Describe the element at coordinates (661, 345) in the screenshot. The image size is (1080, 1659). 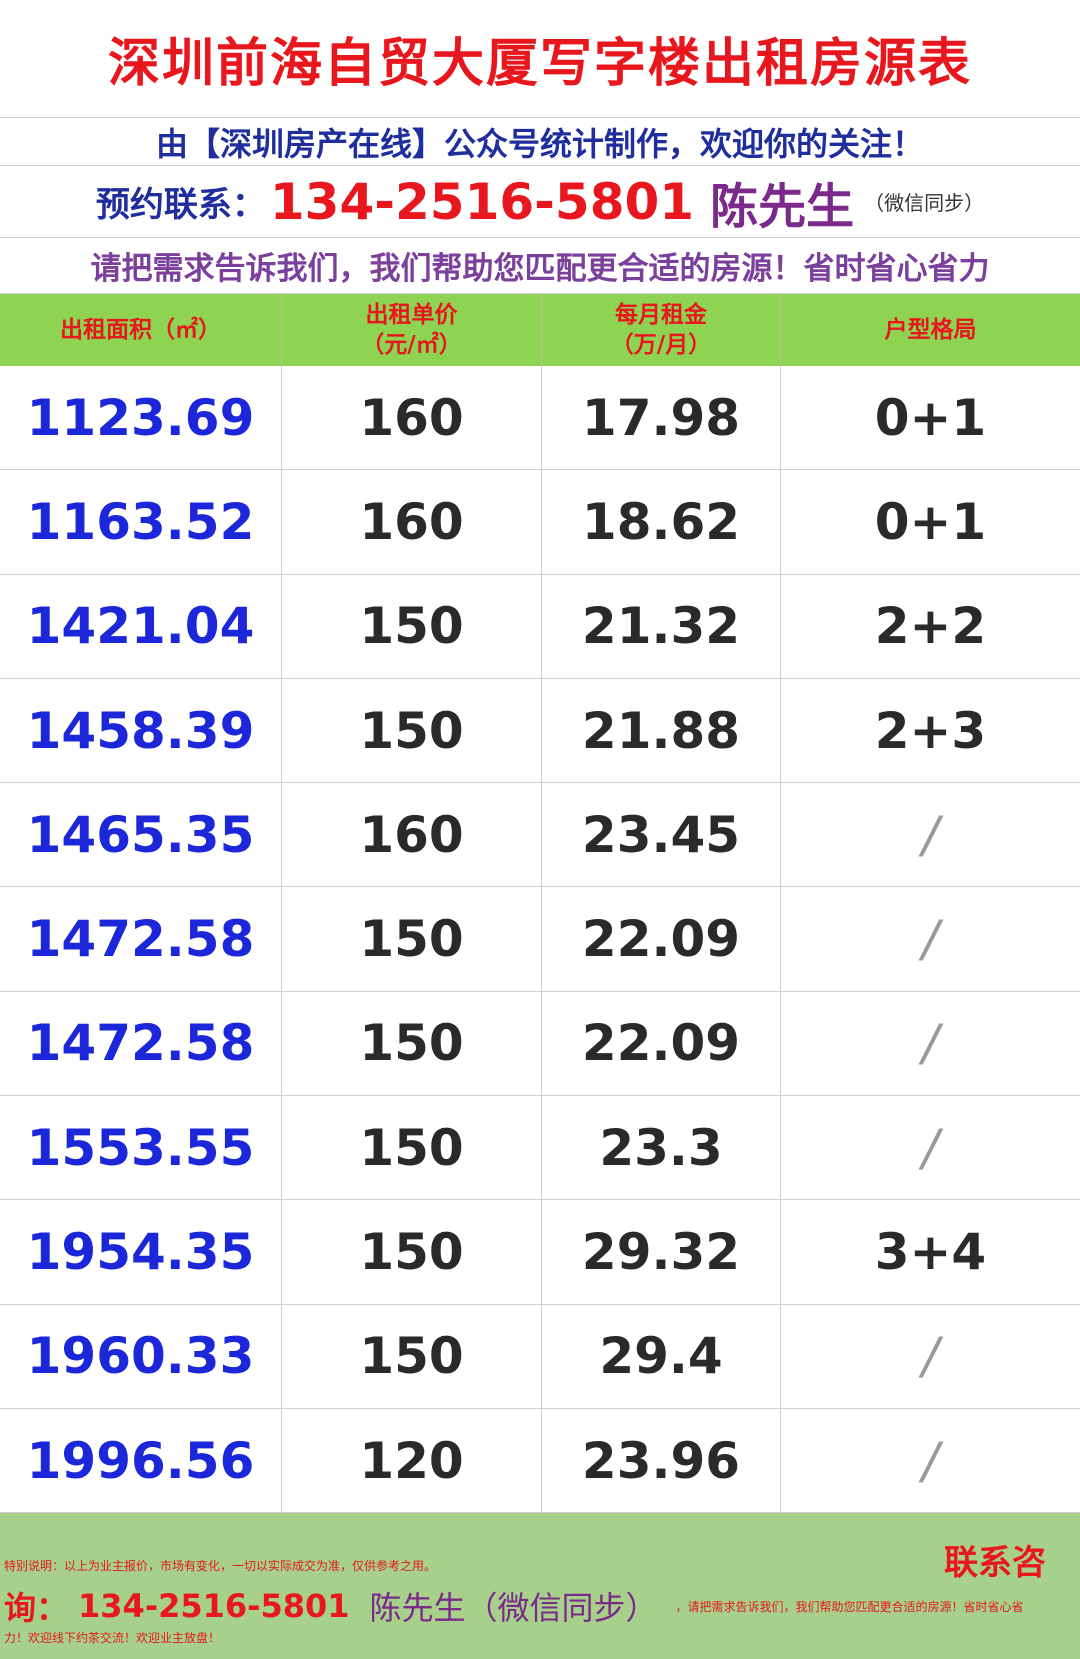
I see `header-monthly-rent-unit: （万/月）` at that location.